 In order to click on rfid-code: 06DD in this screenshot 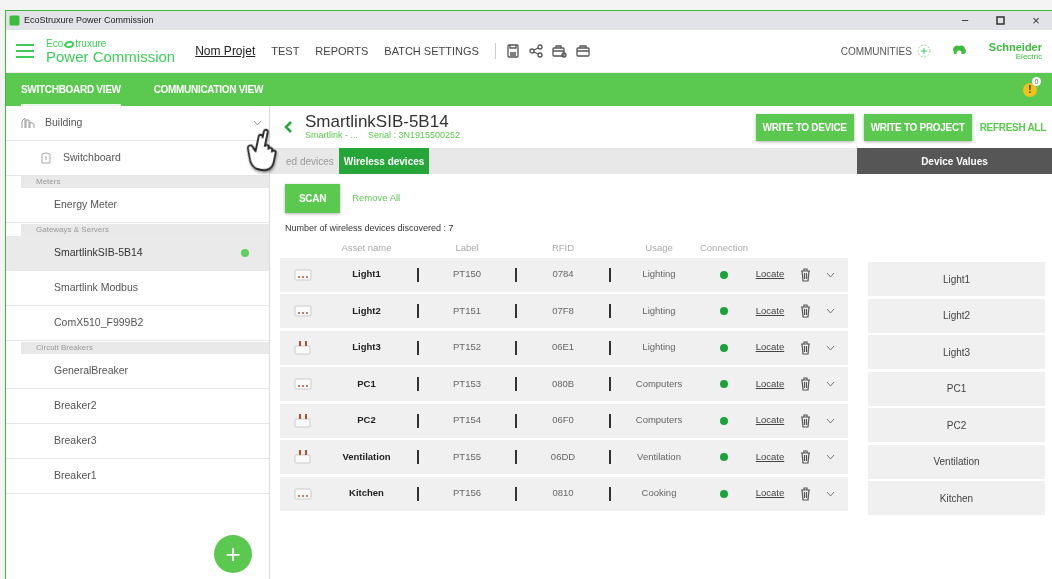, I will do `click(563, 456)`.